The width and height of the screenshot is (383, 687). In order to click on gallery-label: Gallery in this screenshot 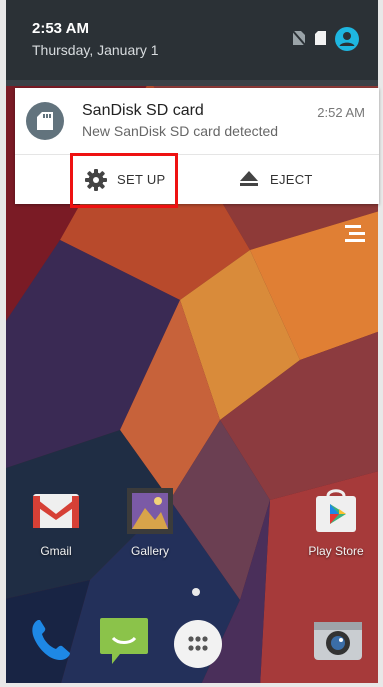, I will do `click(149, 551)`.